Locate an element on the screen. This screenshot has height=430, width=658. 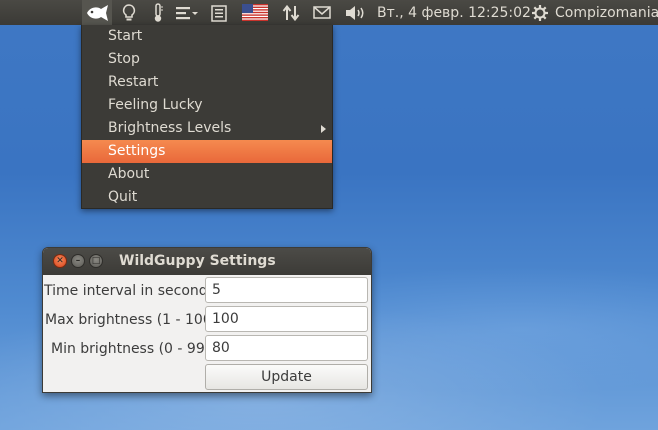
menu-item-stop: Stop is located at coordinates (207, 59).